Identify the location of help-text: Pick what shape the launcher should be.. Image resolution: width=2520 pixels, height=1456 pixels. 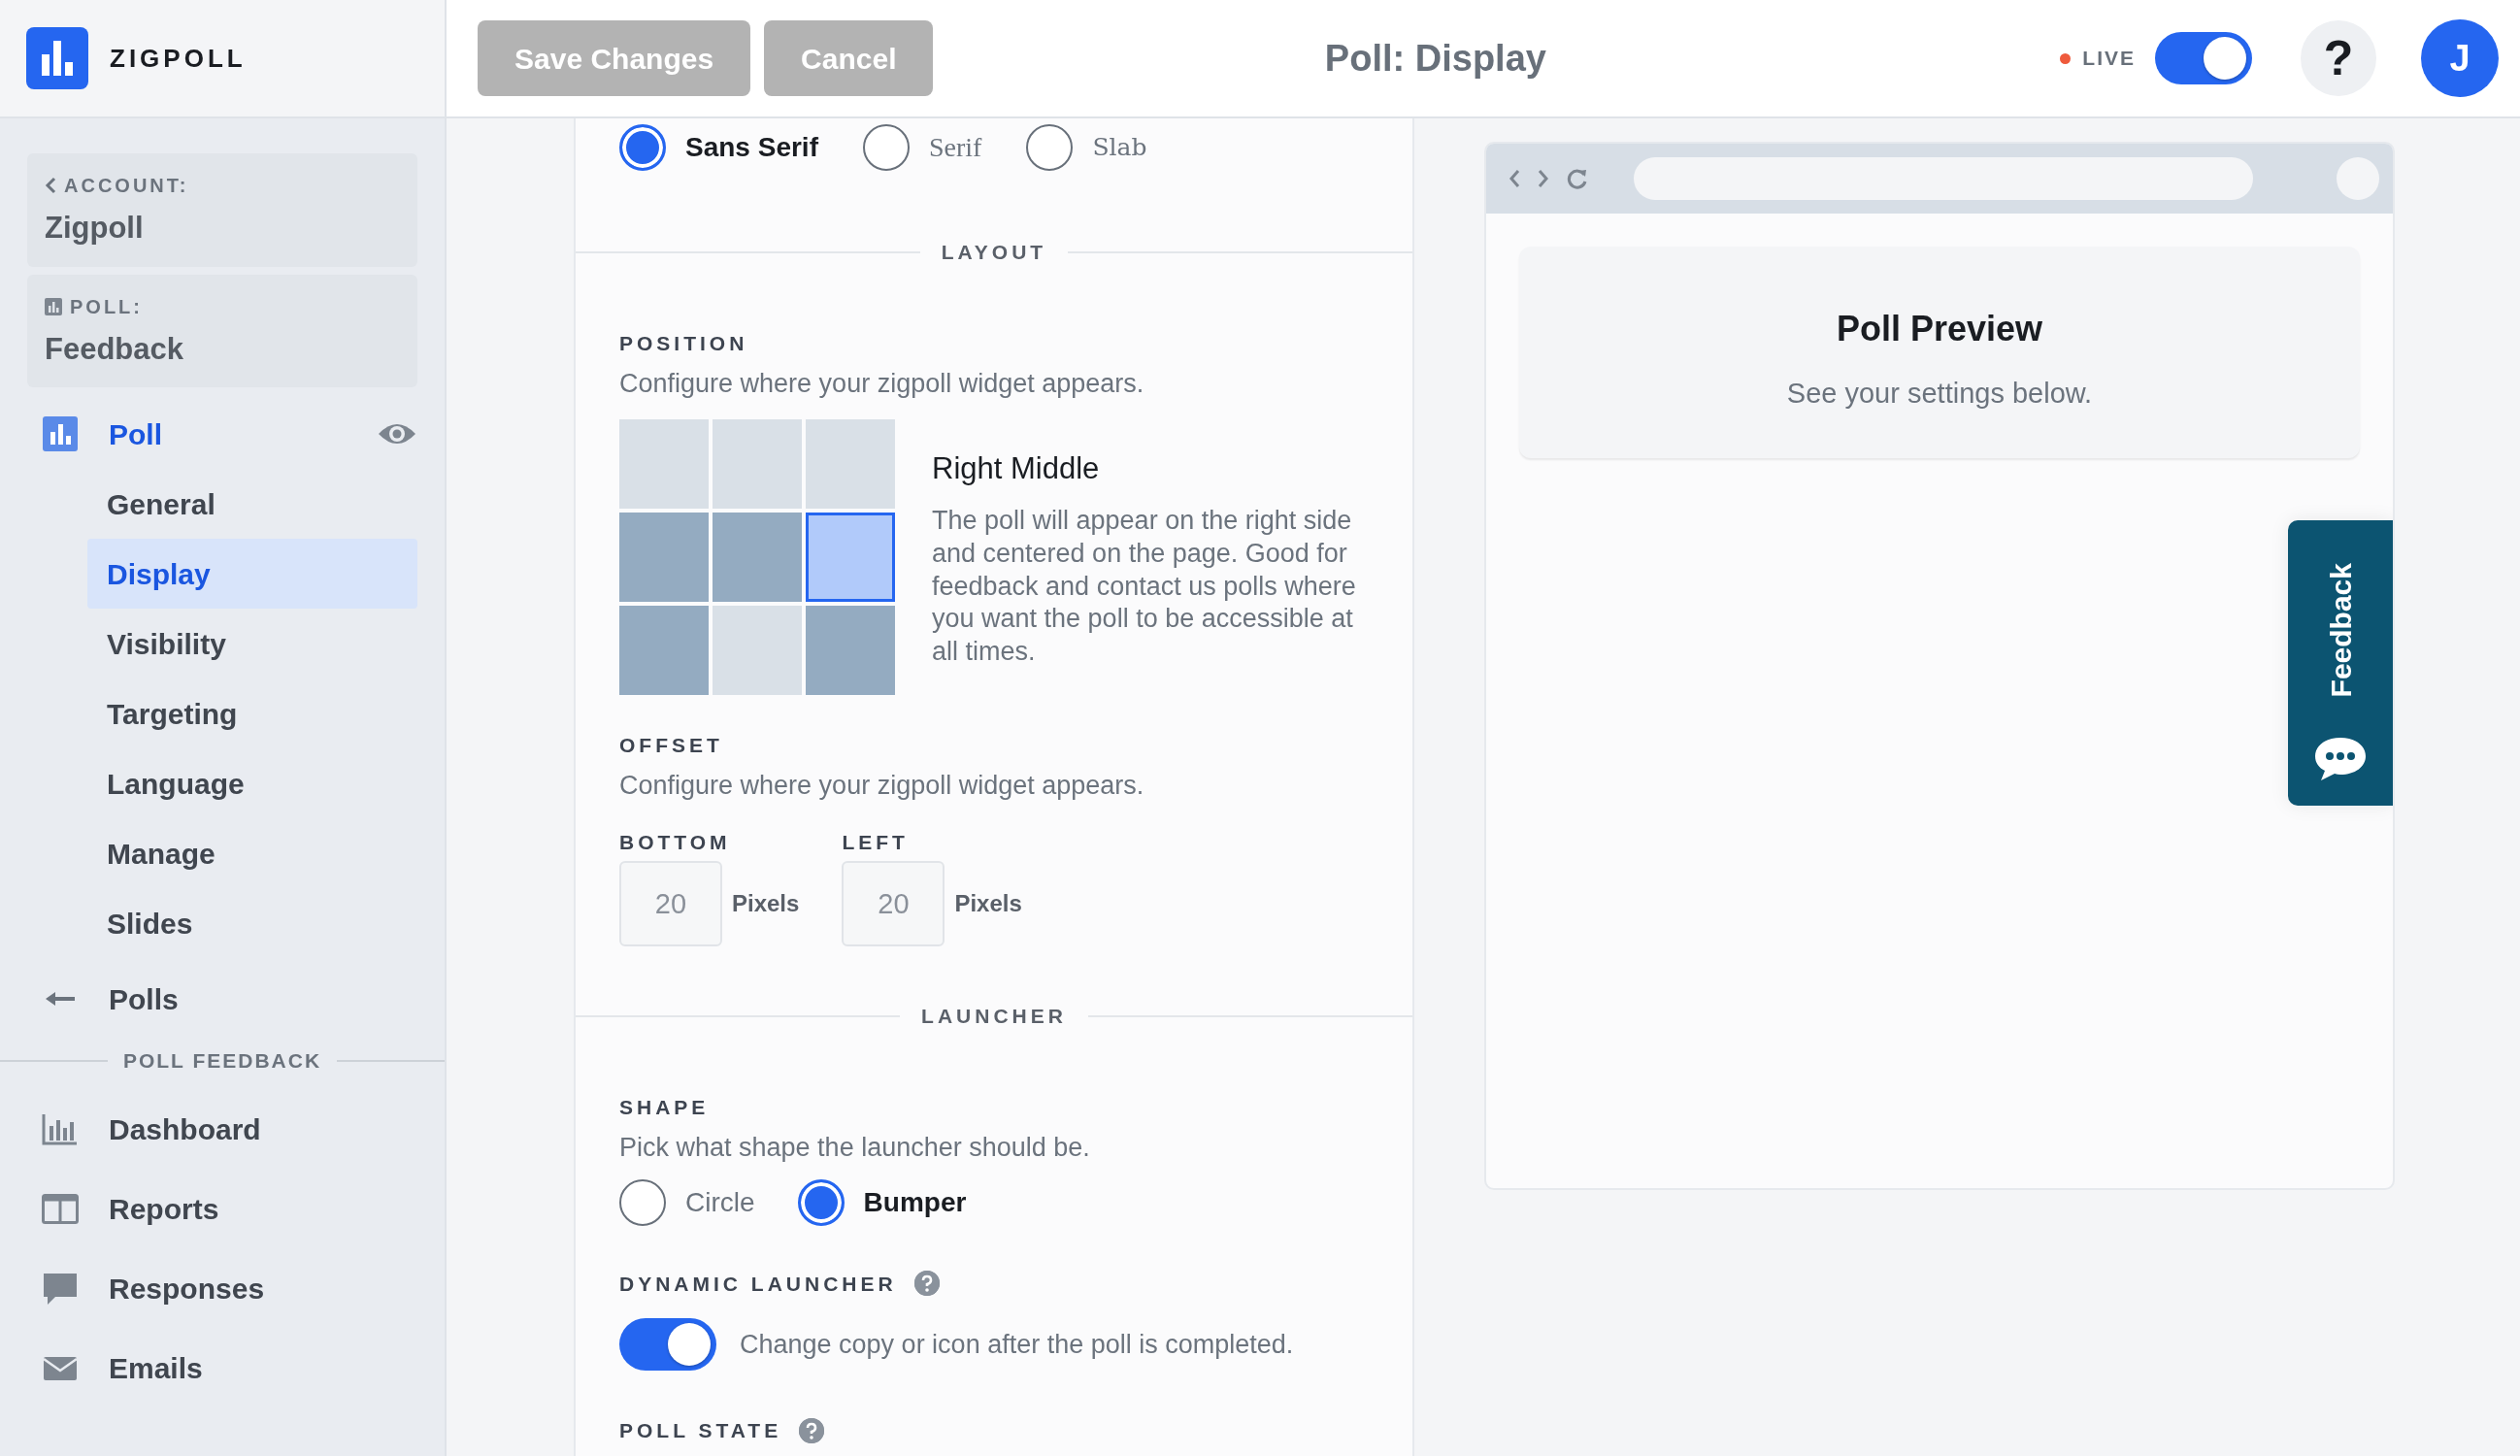
(855, 1148).